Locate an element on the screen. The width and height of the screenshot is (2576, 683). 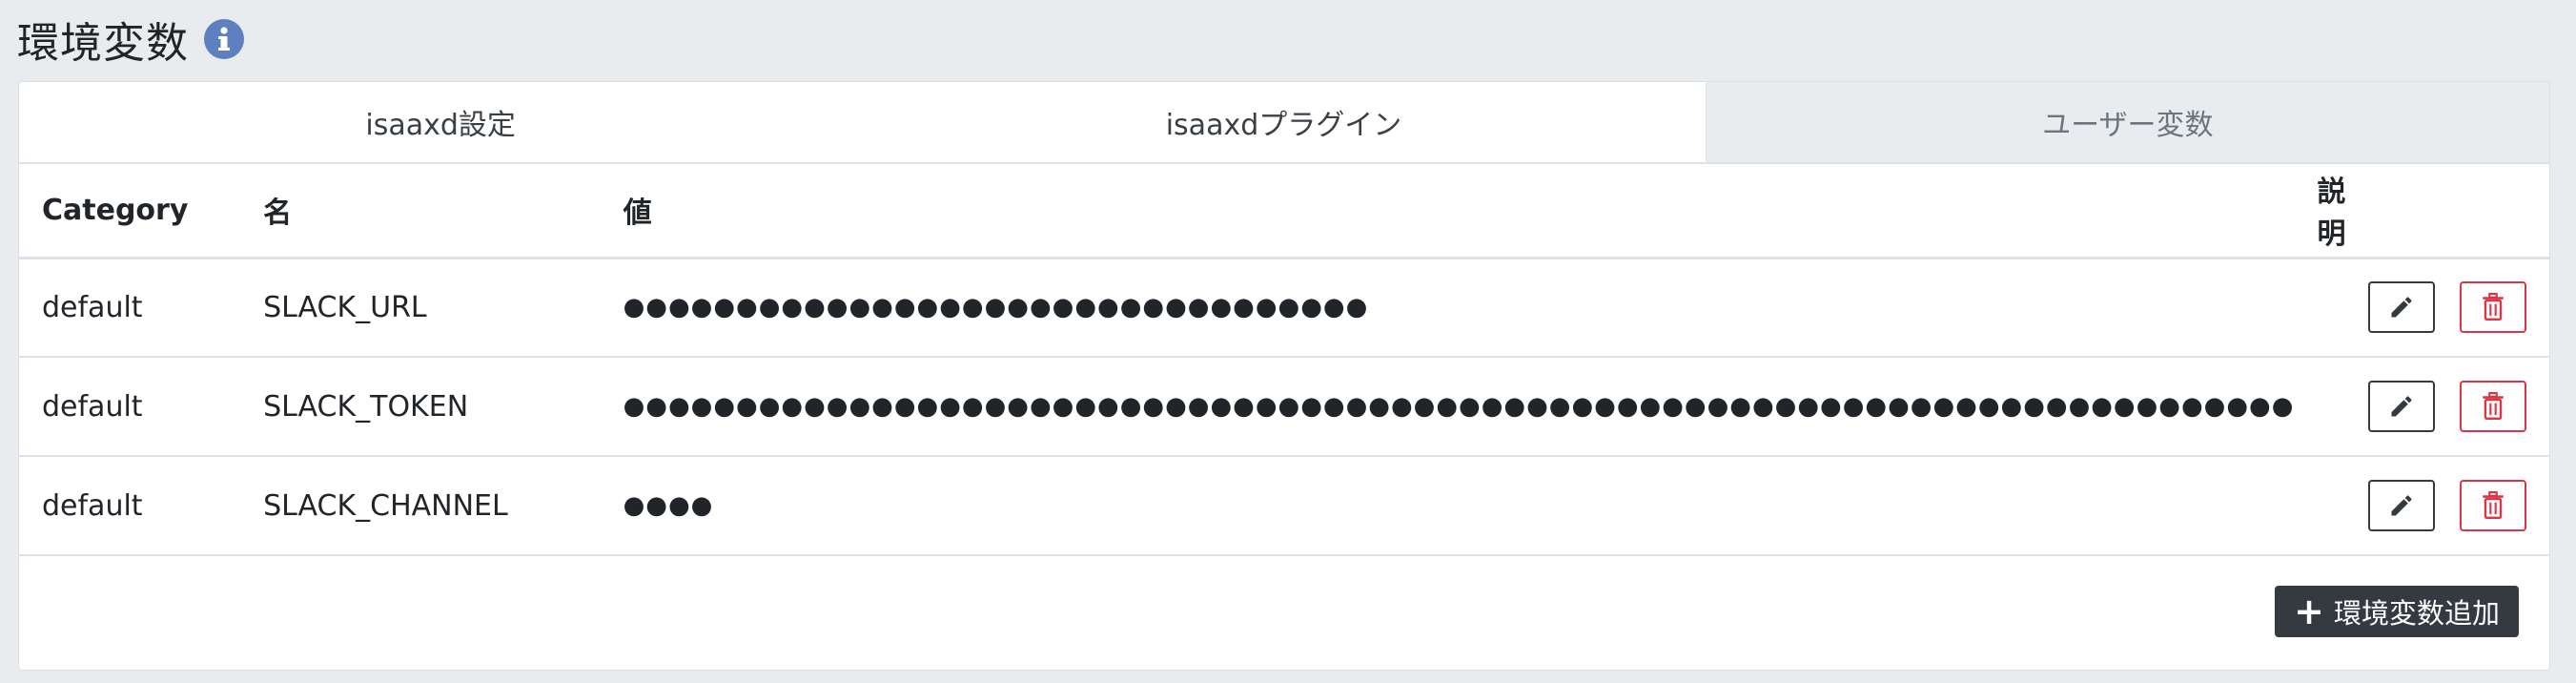
cell-name: SLACK_URL is located at coordinates (345, 307).